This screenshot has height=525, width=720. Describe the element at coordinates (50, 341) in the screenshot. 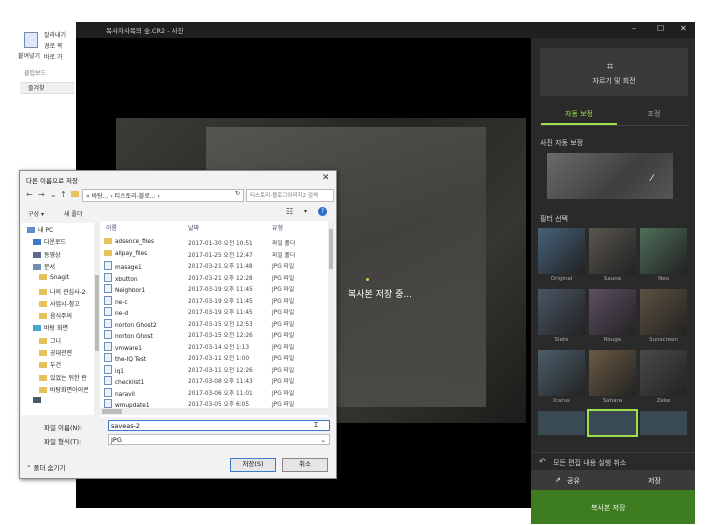

I see `tree-item: 그니` at that location.